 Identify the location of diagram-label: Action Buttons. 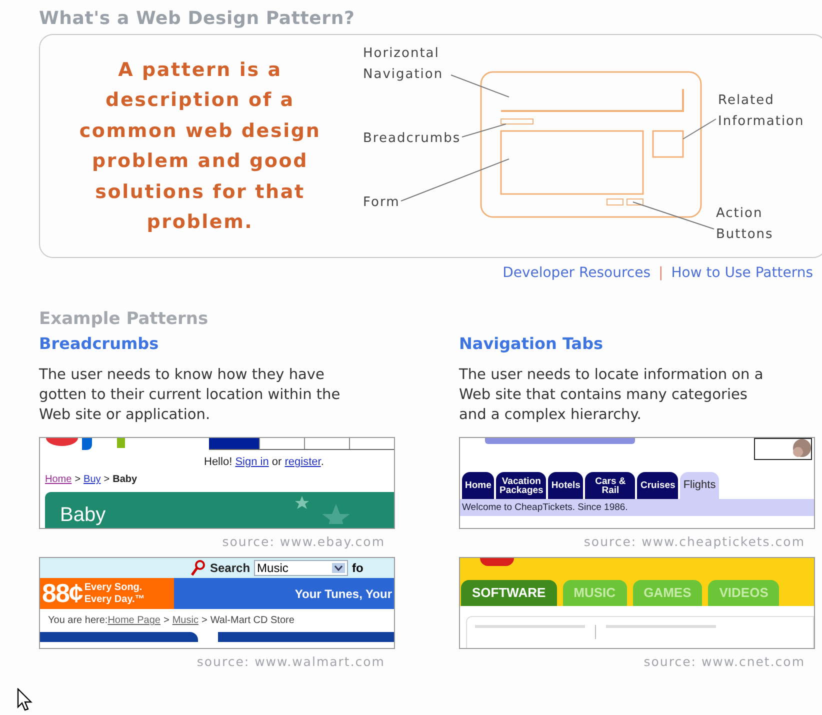
(745, 224).